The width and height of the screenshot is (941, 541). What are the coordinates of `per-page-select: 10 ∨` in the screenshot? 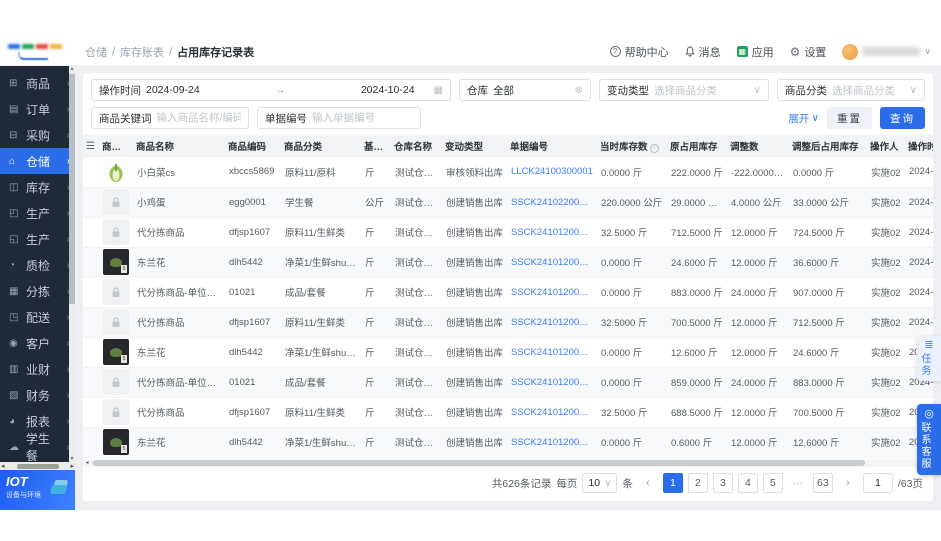 It's located at (600, 483).